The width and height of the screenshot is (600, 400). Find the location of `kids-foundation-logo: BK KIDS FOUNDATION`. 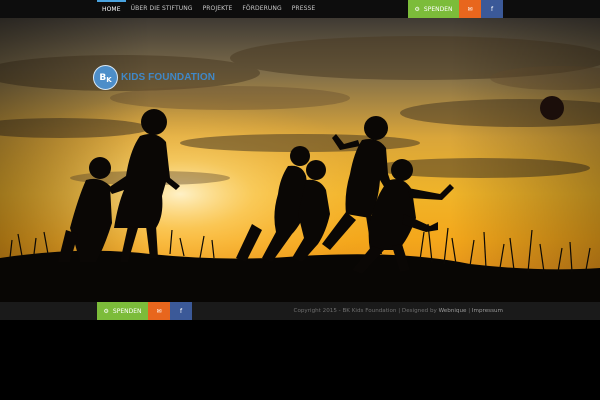

kids-foundation-logo: BK KIDS FOUNDATION is located at coordinates (154, 77).